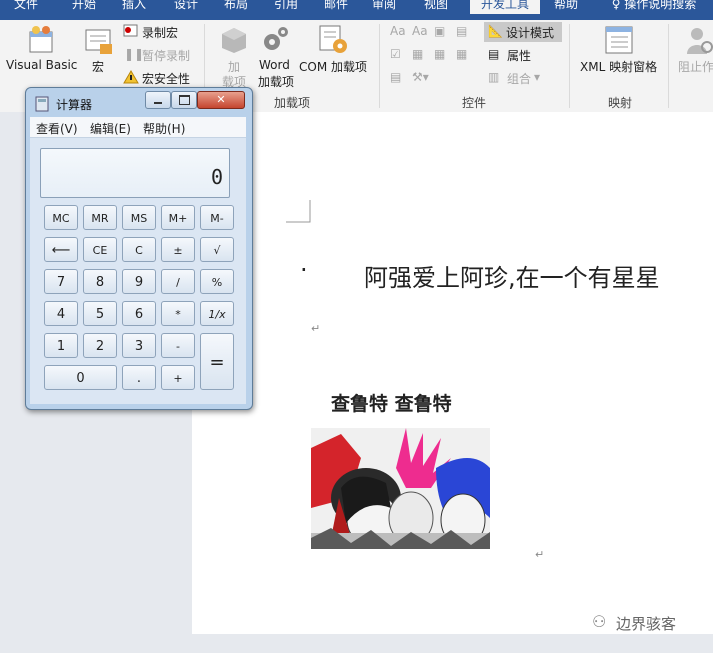 This screenshot has width=713, height=653. Describe the element at coordinates (461, 54) in the screenshot. I see `date-picker-control-icon: ▦` at that location.